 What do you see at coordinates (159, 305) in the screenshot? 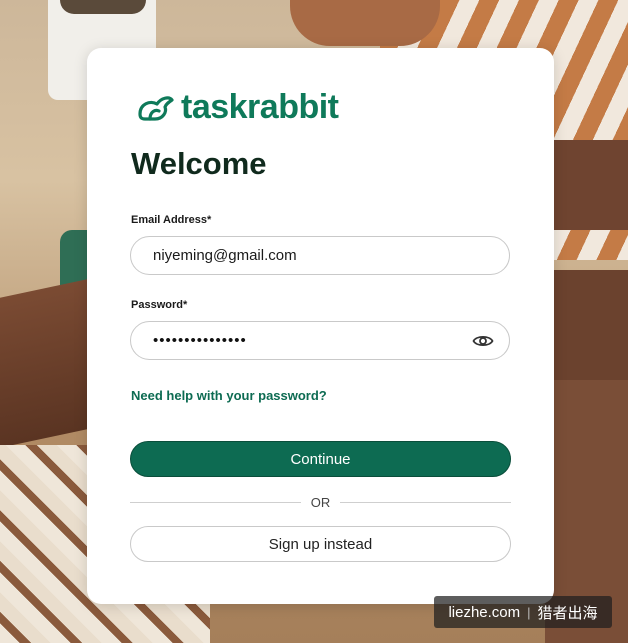
I see `password-label: Password*` at bounding box center [159, 305].